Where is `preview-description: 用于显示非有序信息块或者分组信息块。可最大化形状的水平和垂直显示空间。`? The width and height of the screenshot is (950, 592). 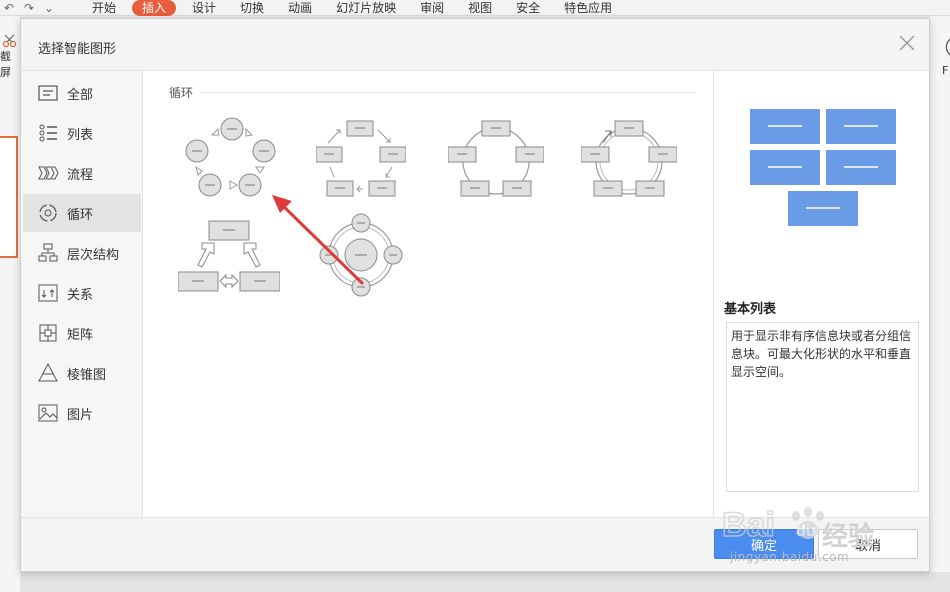 preview-description: 用于显示非有序信息块或者分组信息块。可最大化形状的水平和垂直显示空间。 is located at coordinates (822, 407).